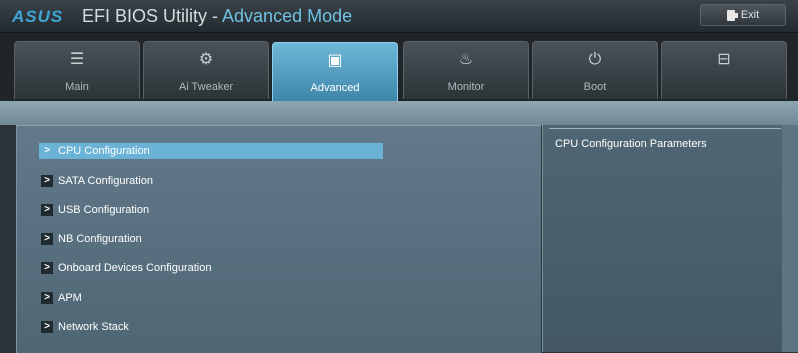 This screenshot has width=798, height=353. I want to click on tab-monitor: ♨ Monitor, so click(466, 70).